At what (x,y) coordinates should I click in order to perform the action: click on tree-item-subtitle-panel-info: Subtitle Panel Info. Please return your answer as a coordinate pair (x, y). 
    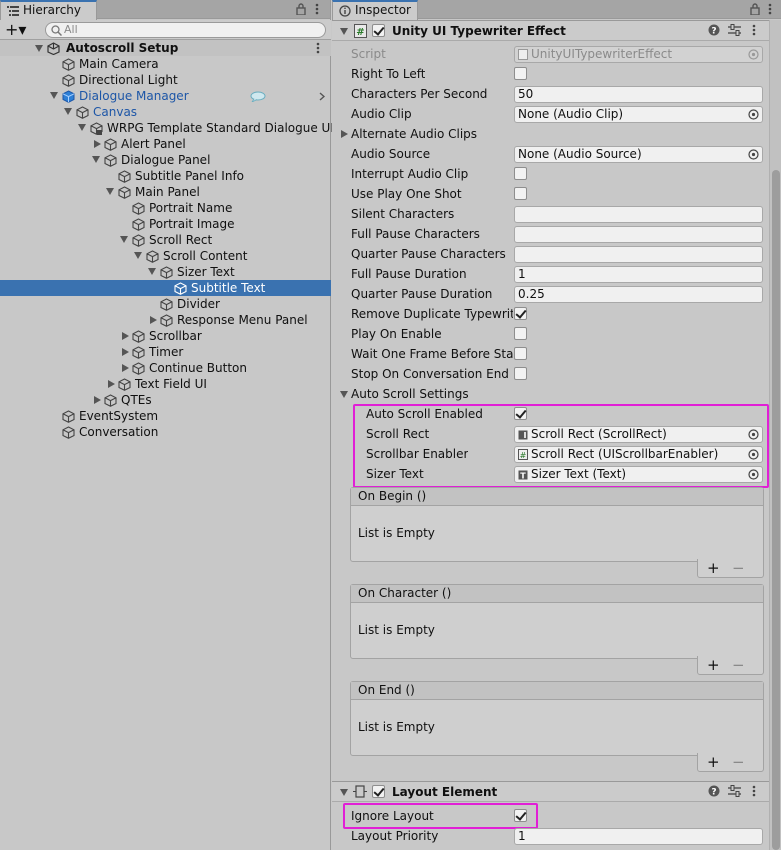
    Looking at the image, I should click on (165, 176).